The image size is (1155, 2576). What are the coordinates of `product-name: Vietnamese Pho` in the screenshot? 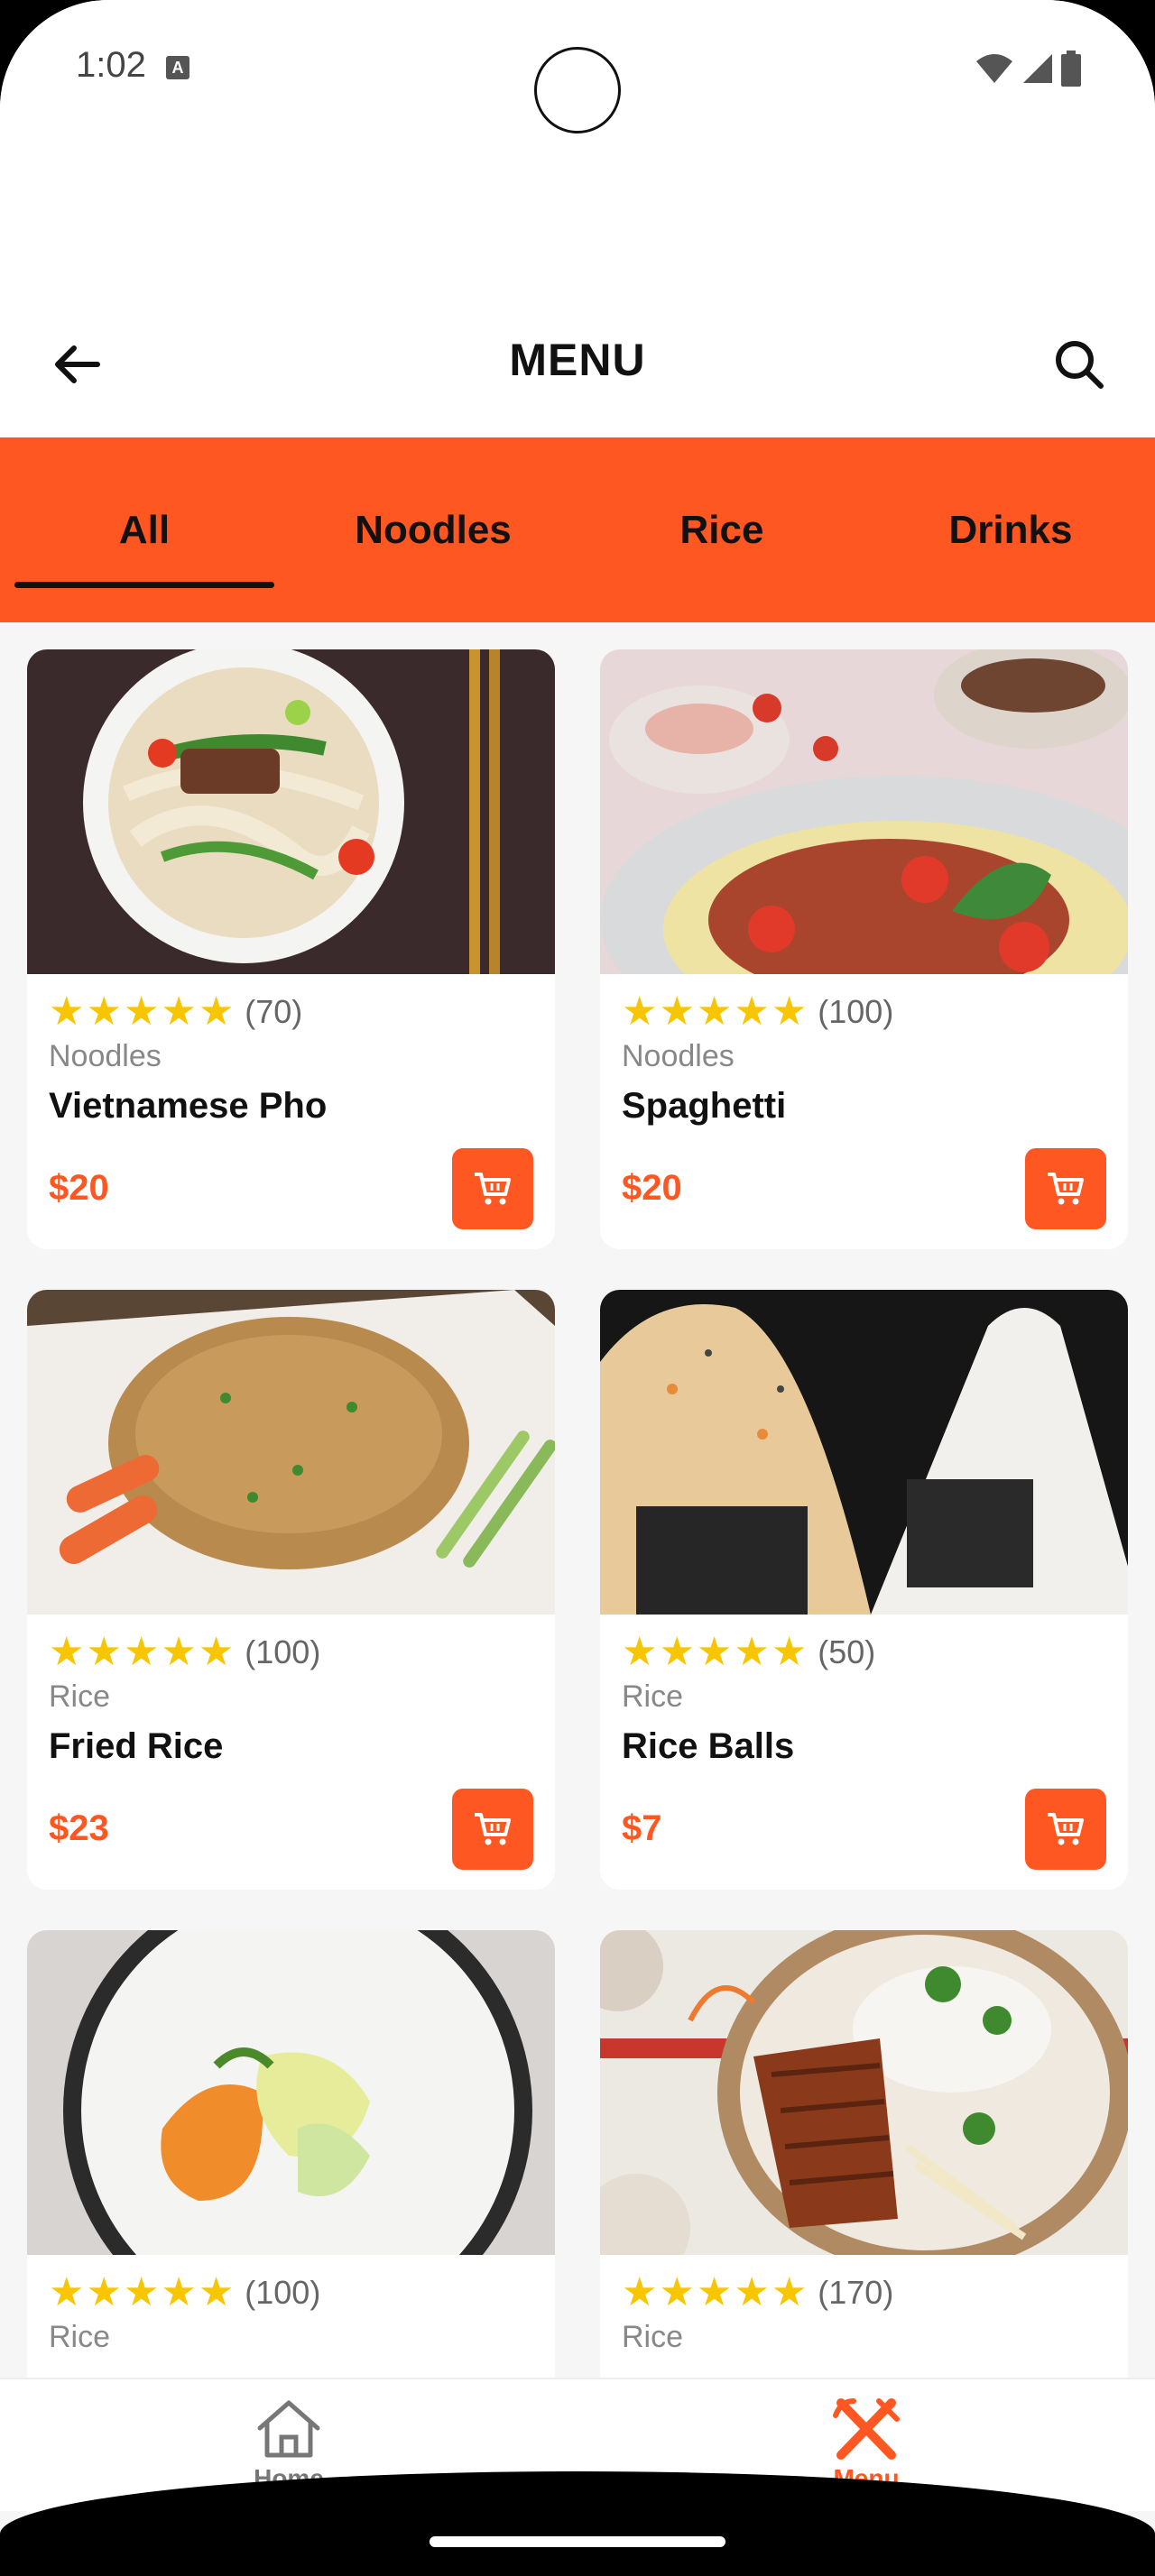 It's located at (188, 1106).